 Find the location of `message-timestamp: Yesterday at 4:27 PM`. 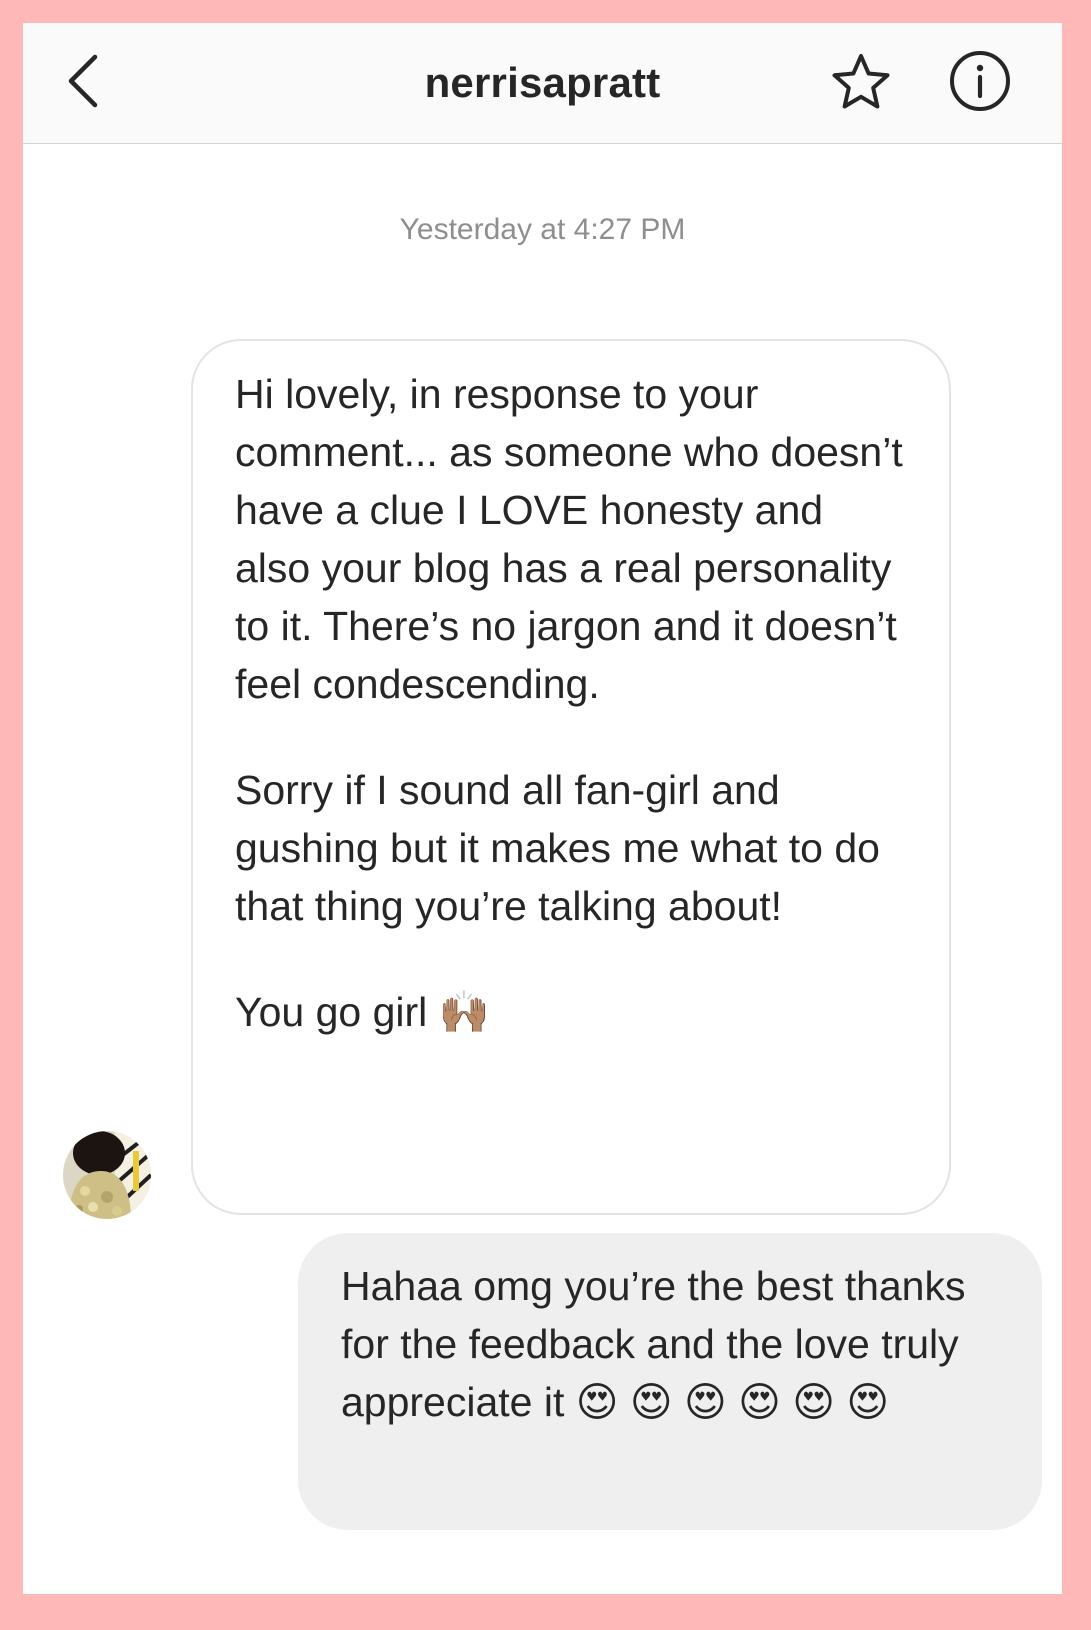

message-timestamp: Yesterday at 4:27 PM is located at coordinates (542, 229).